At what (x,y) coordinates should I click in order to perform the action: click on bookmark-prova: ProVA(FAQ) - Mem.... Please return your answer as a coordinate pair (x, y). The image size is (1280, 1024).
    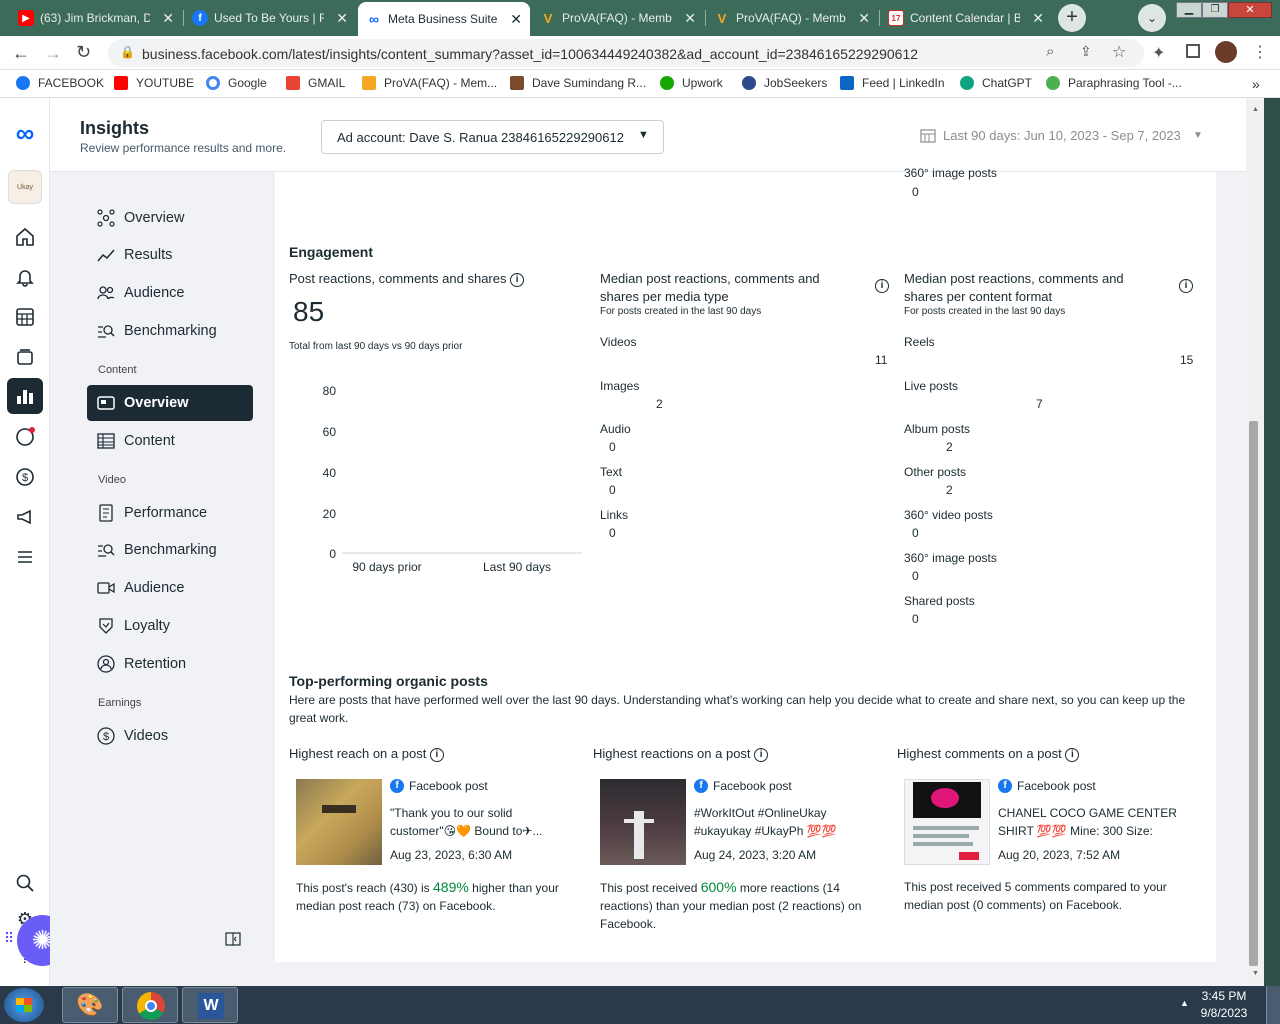
    Looking at the image, I should click on (429, 83).